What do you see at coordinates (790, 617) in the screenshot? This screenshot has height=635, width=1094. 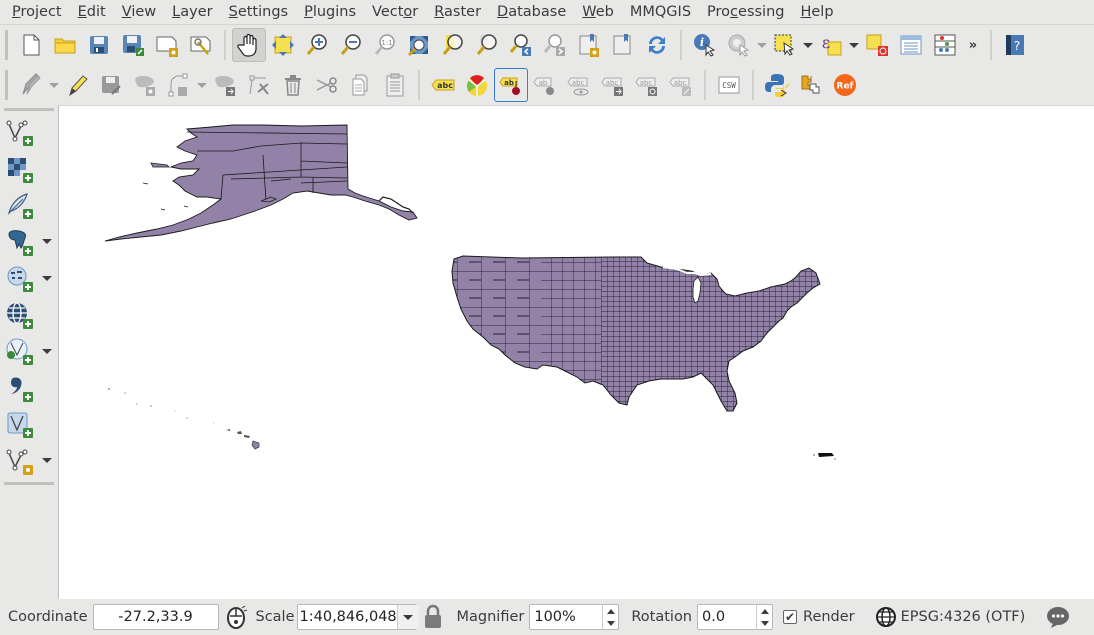 I see `render-checkbox: ✔` at bounding box center [790, 617].